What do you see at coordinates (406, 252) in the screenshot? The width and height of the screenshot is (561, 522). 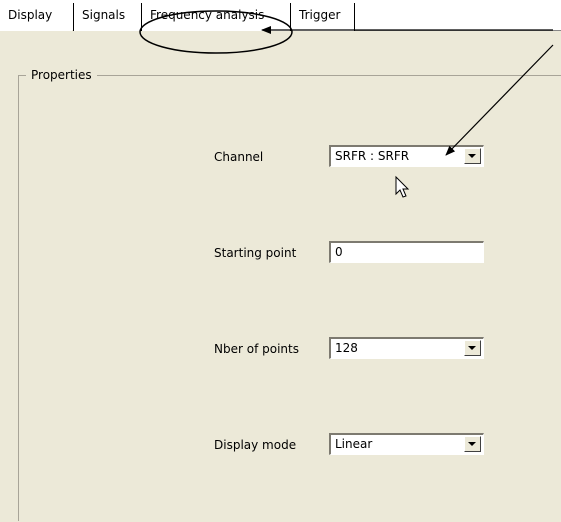 I see `starting-point-input: 0` at bounding box center [406, 252].